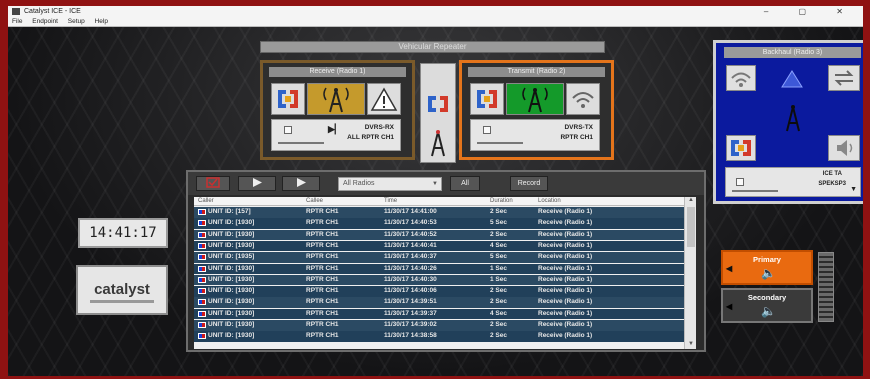 This screenshot has width=870, height=379. I want to click on window-controls: – ▢ ✕, so click(810, 11).